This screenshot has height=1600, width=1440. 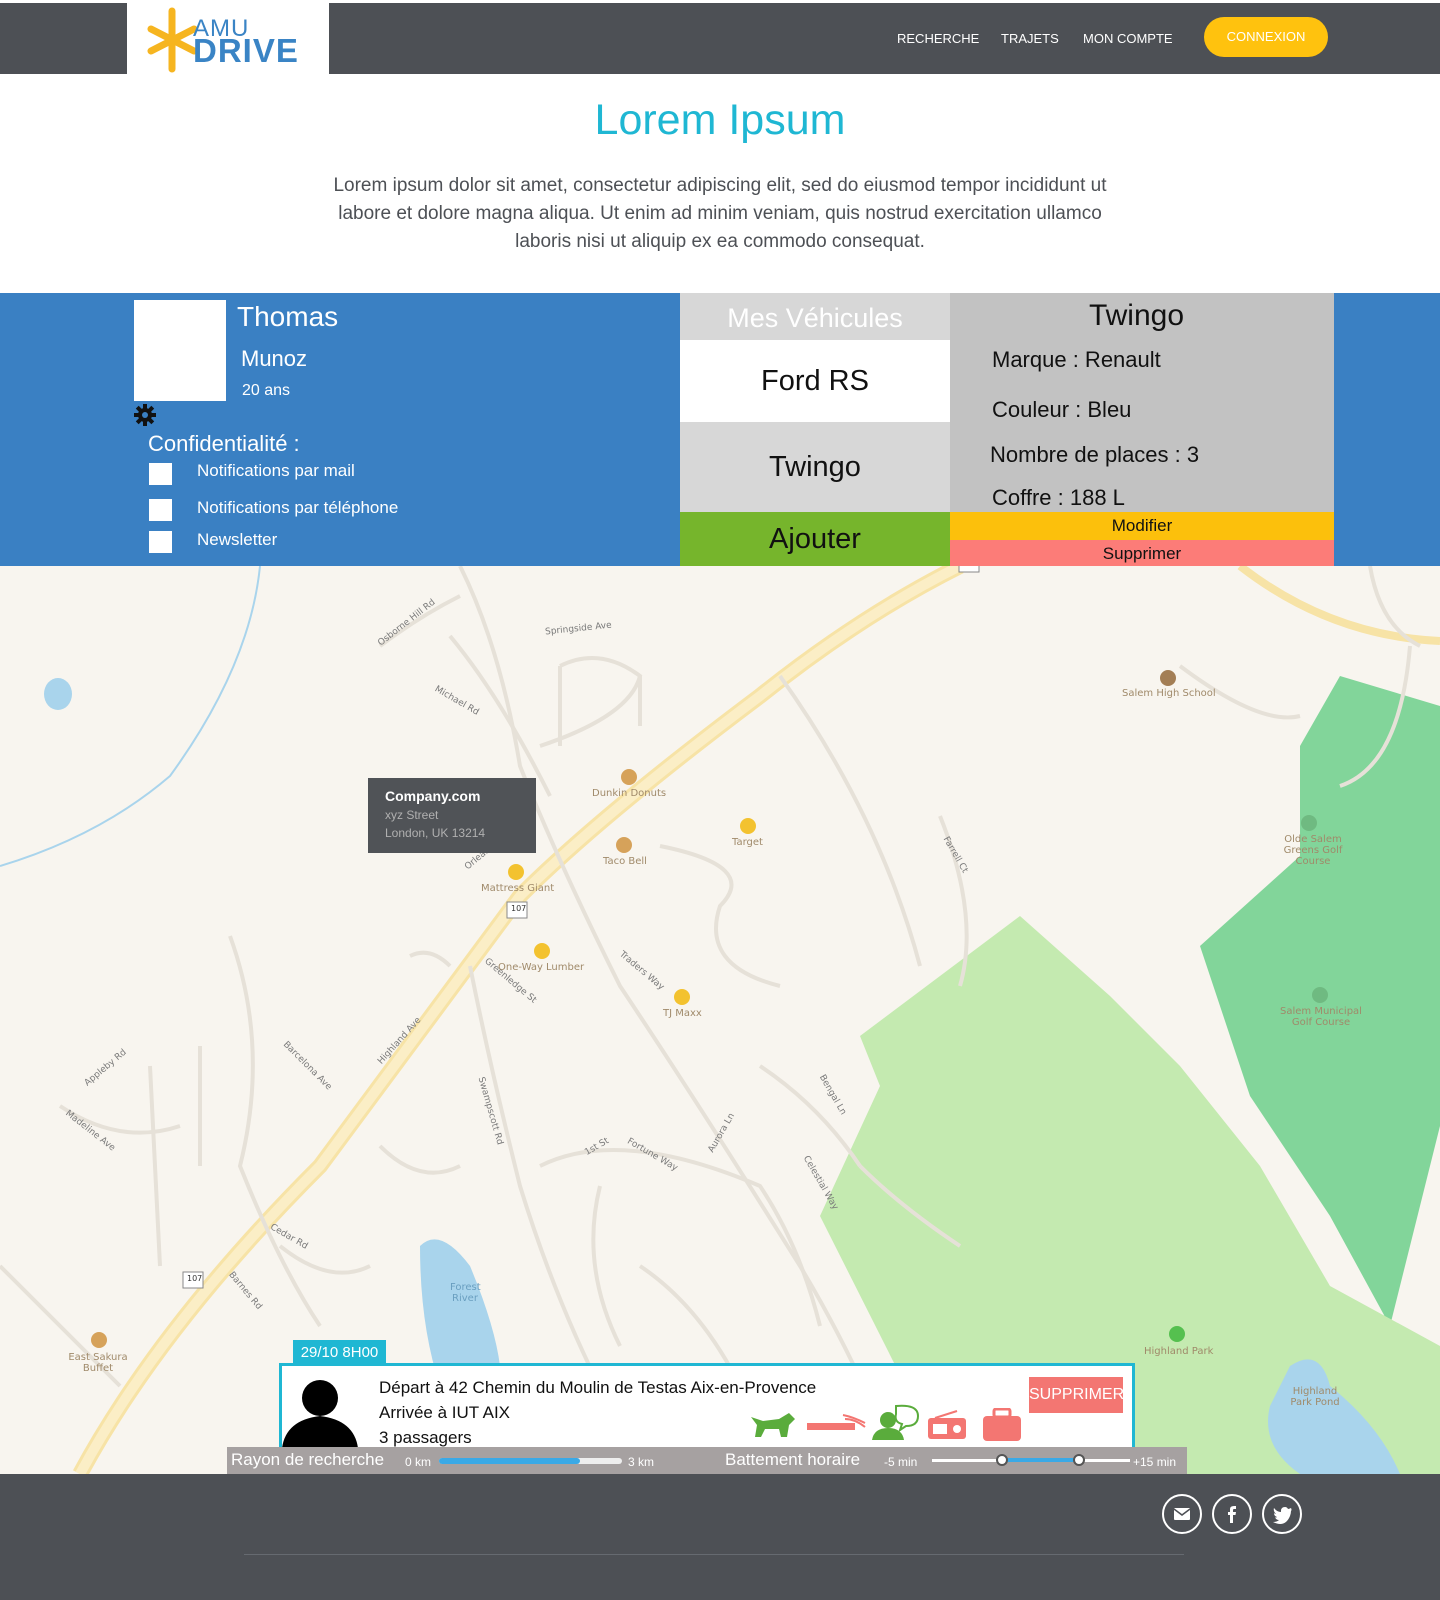 I want to click on map-tooltip-street: xyz Street, so click(x=412, y=815).